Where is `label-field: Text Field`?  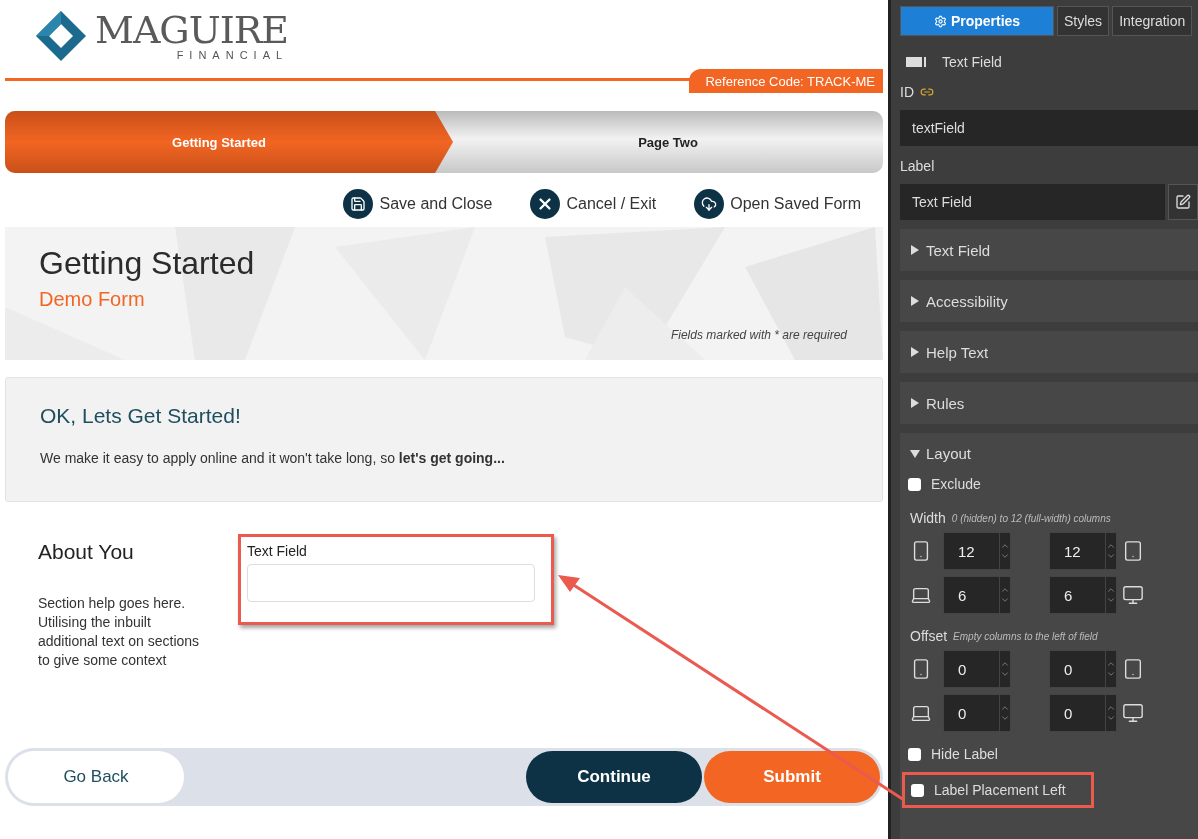
label-field: Text Field is located at coordinates (1032, 202).